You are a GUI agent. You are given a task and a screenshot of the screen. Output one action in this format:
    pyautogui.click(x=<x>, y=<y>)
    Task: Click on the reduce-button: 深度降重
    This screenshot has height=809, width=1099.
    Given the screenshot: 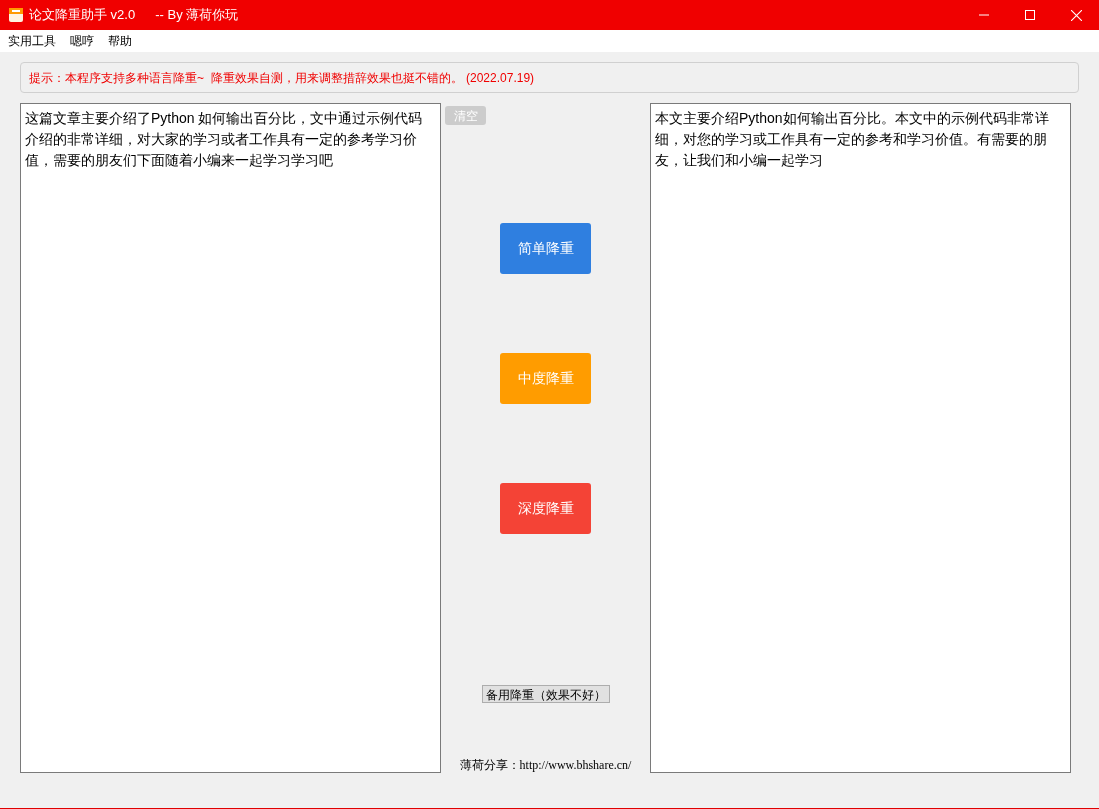 What is the action you would take?
    pyautogui.click(x=545, y=508)
    